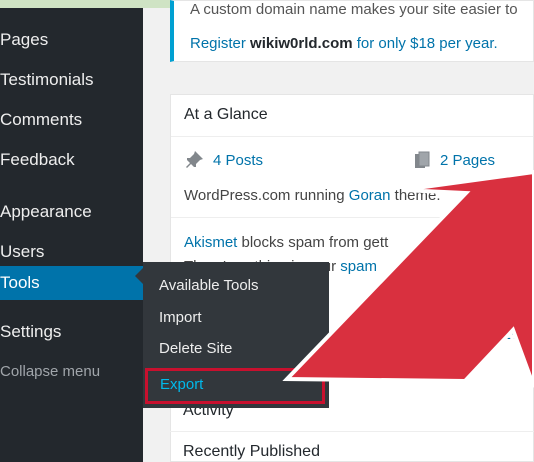  What do you see at coordinates (461, 242) in the screenshot?
I see `akismet-tail: our blog` at bounding box center [461, 242].